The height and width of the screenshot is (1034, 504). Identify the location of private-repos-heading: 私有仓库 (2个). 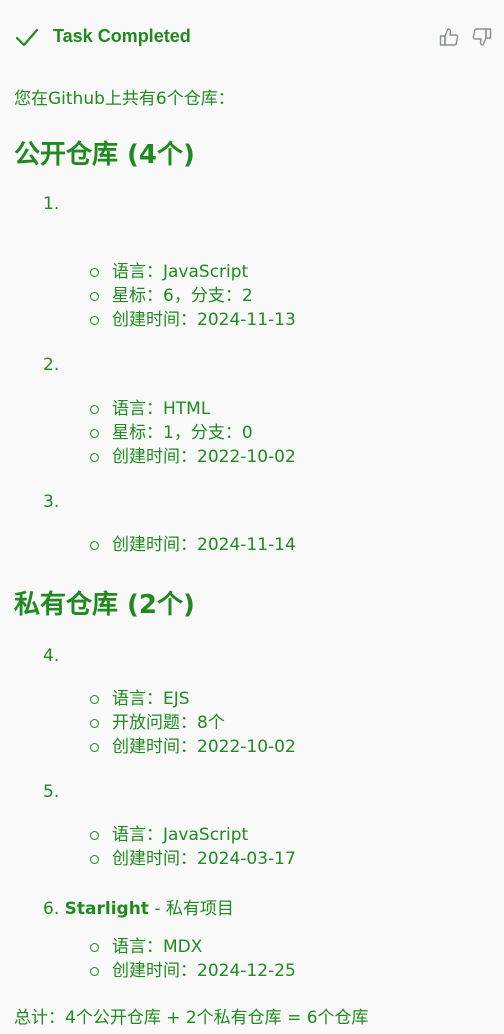
(104, 605).